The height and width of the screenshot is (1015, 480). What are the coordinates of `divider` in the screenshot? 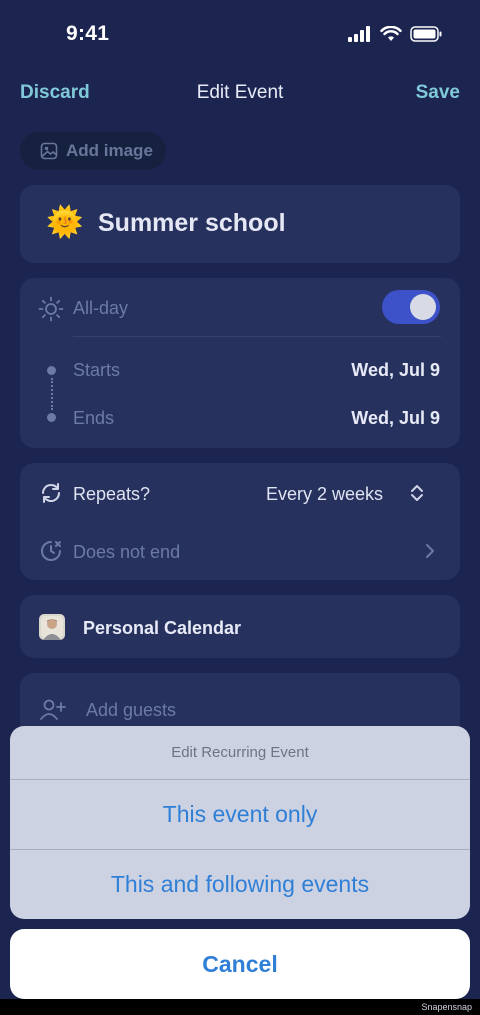 It's located at (257, 336).